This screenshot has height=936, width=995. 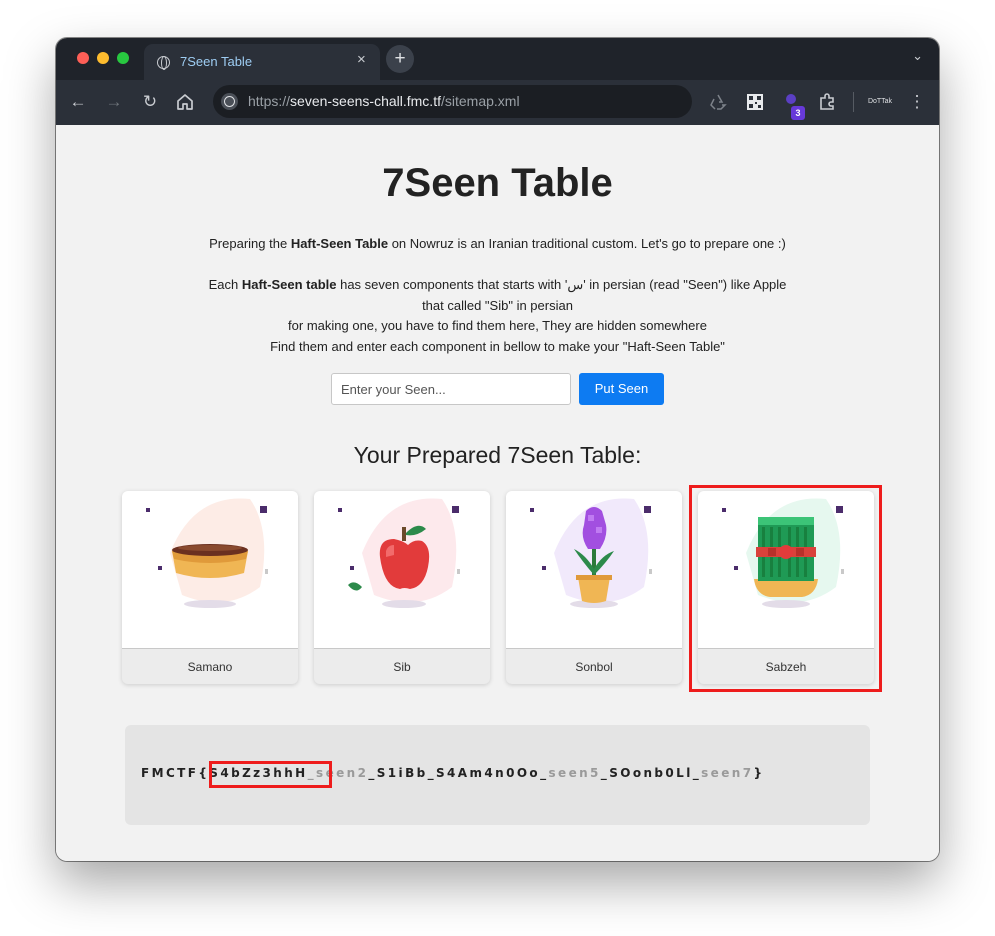 I want to click on flag-highlight-box, so click(x=270, y=774).